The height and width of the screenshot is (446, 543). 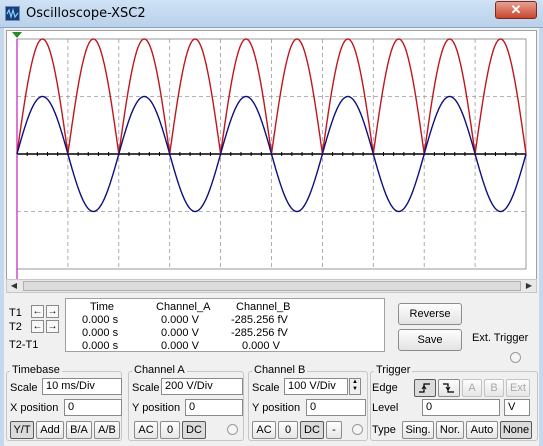 I want to click on falling-edge-icon, so click(x=448, y=388).